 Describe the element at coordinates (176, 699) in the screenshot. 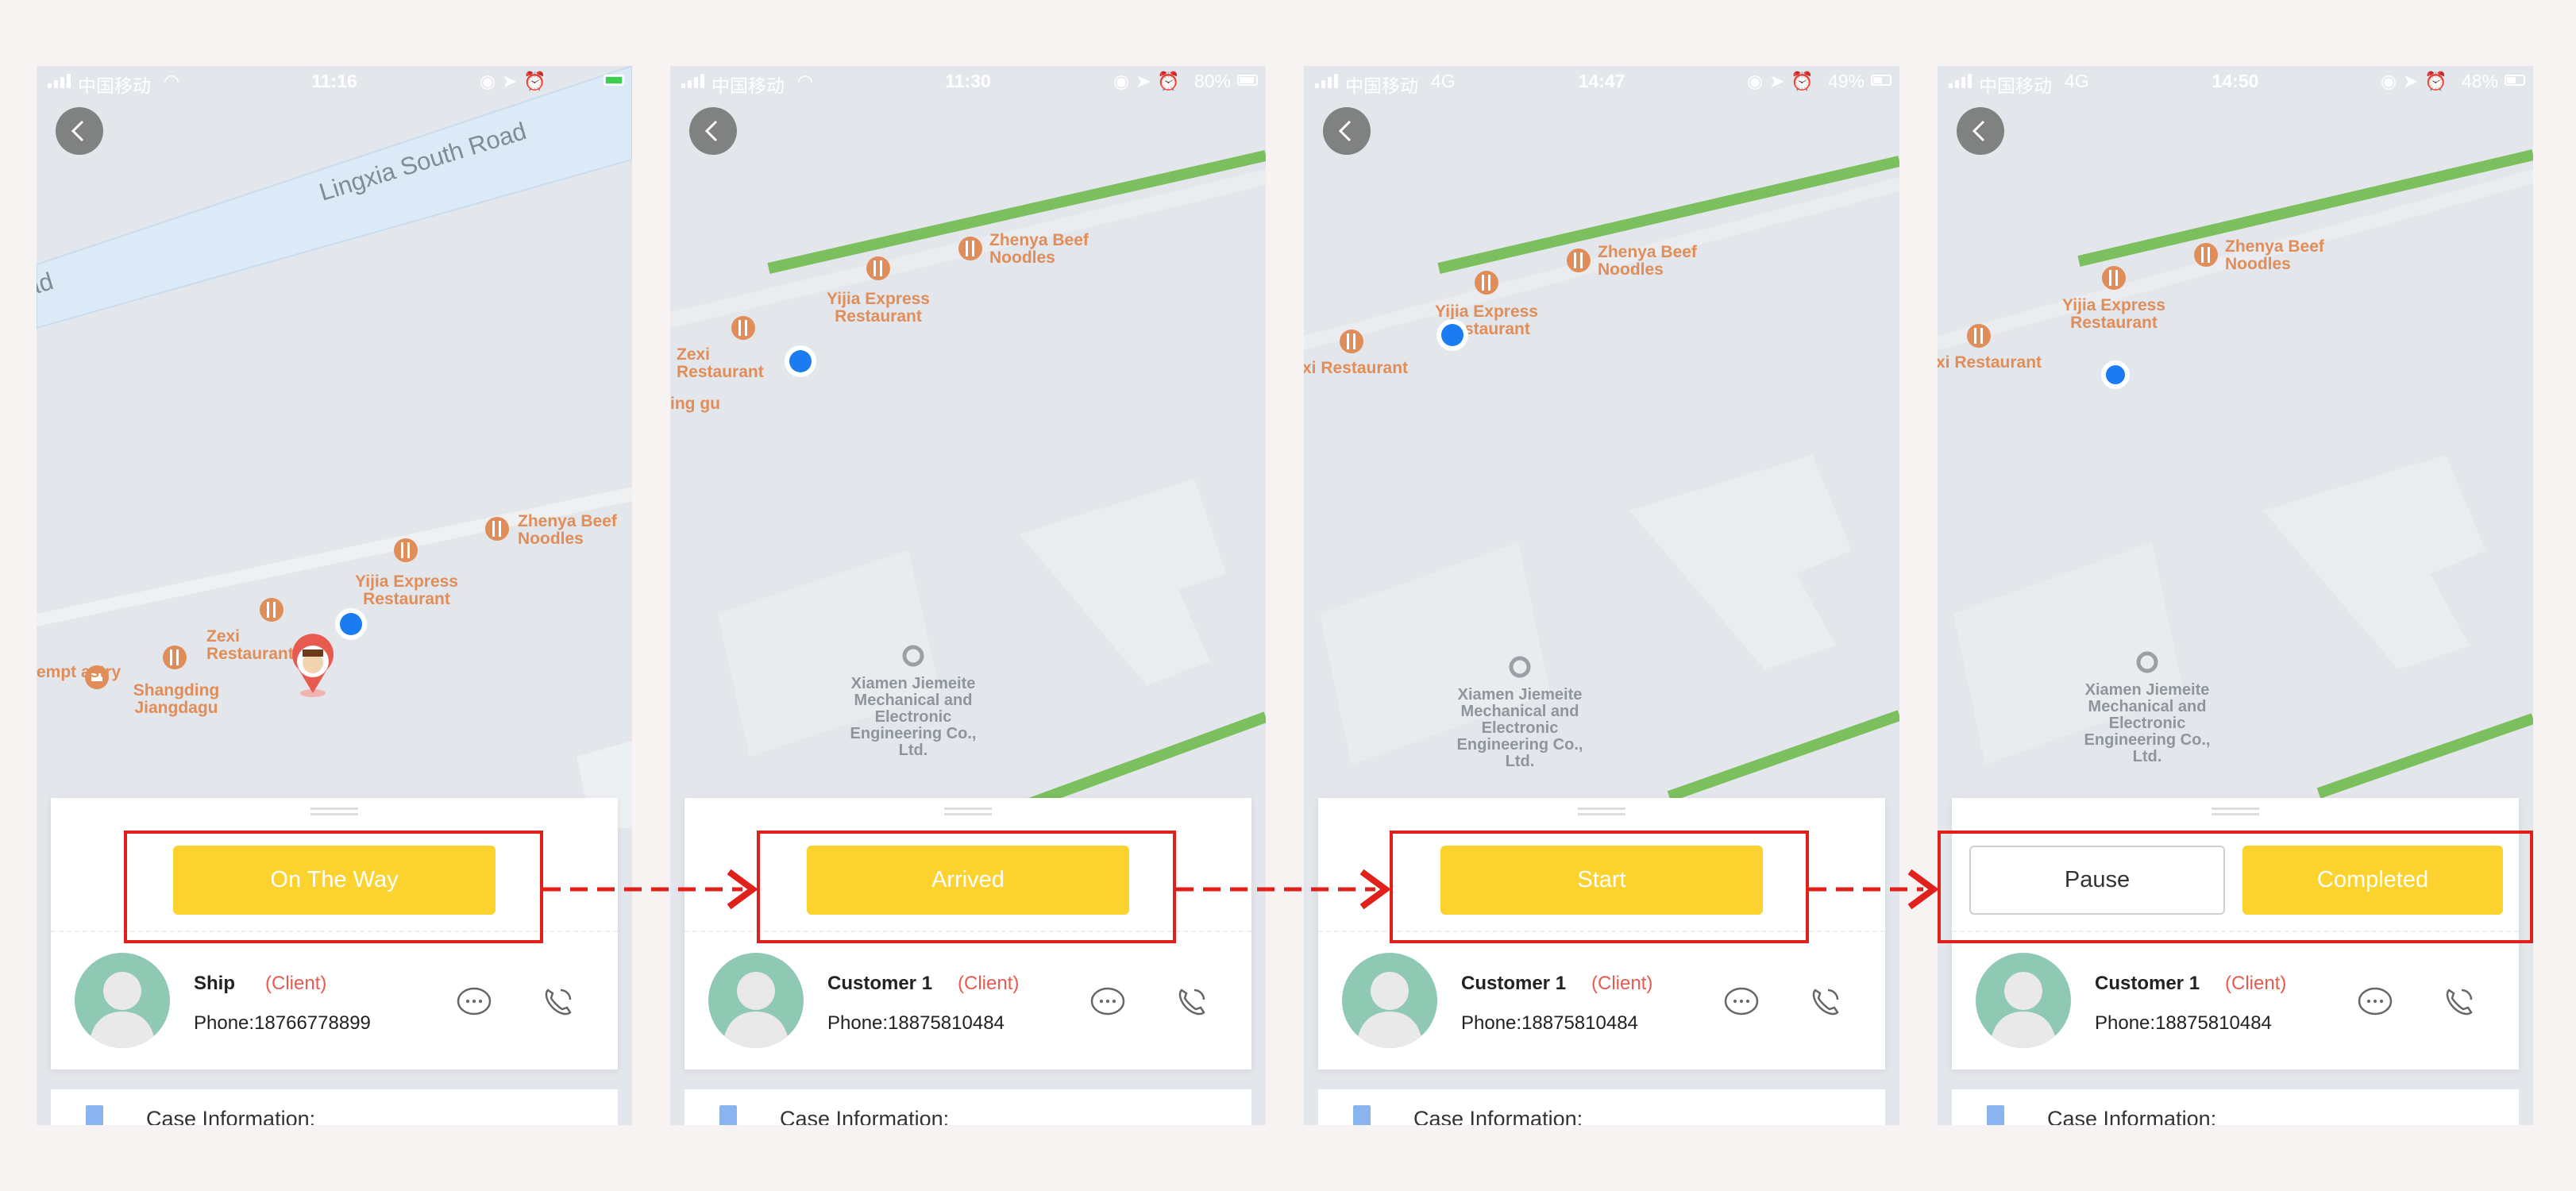

I see `poi-label-shangding: Shangding Jiangdagu` at that location.